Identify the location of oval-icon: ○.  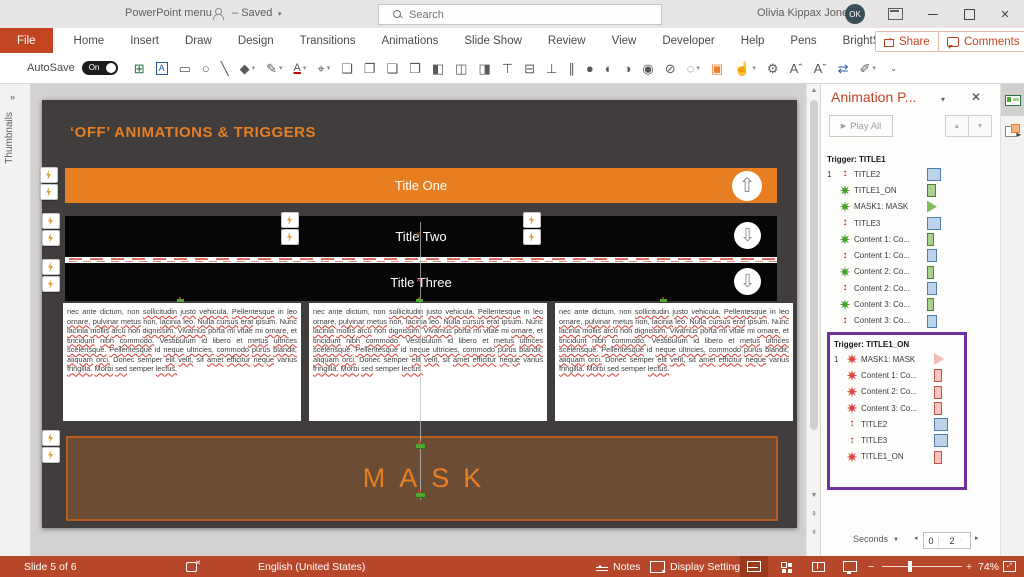
(206, 68).